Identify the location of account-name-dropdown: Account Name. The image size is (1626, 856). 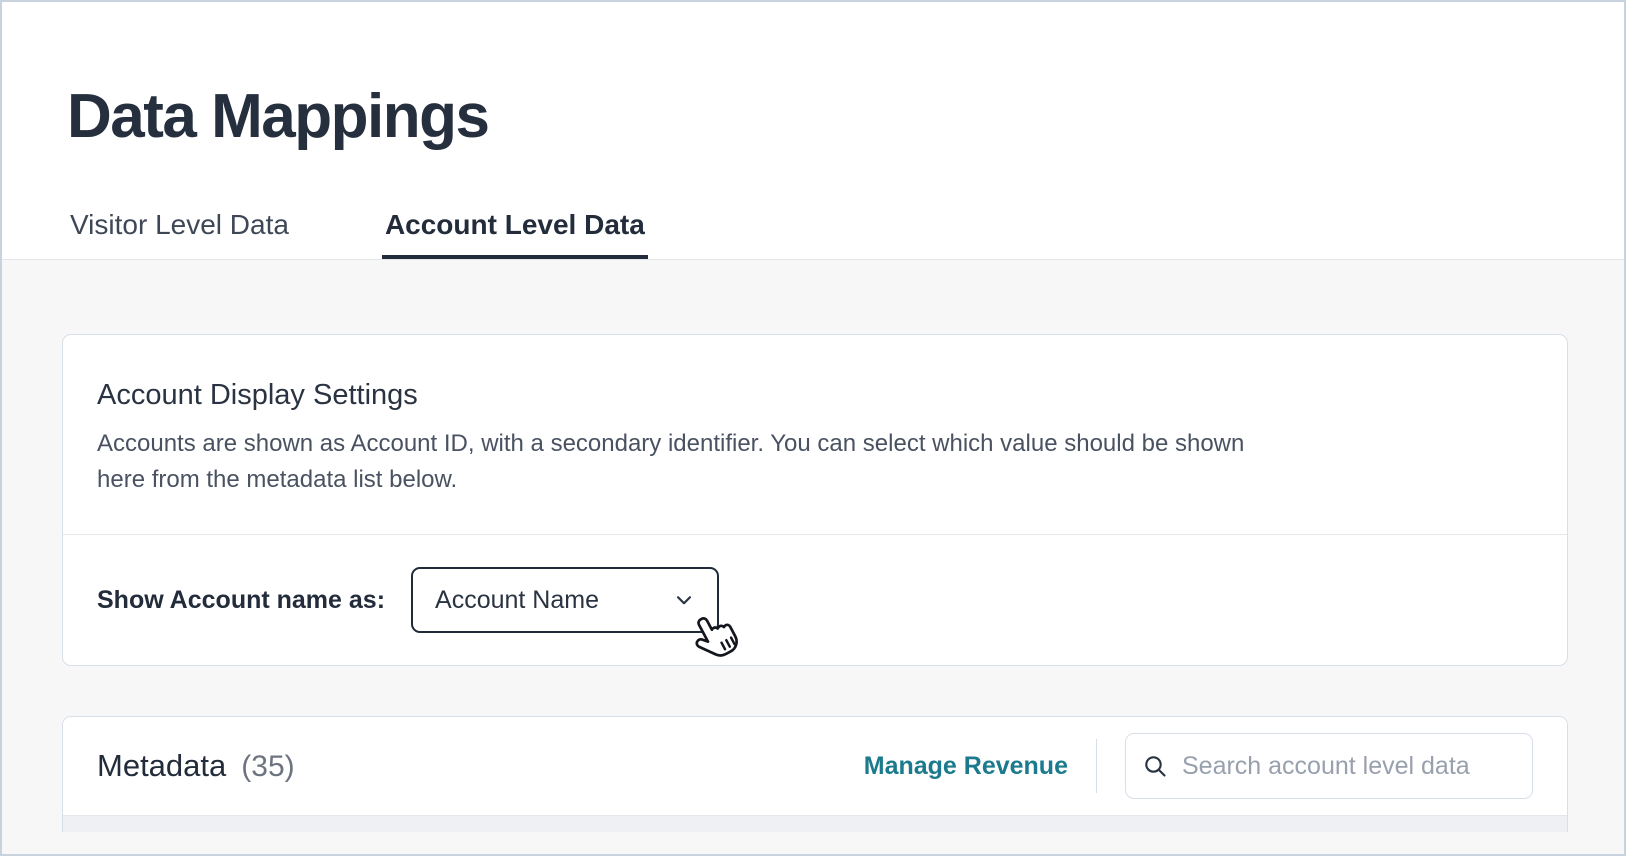
(574, 612).